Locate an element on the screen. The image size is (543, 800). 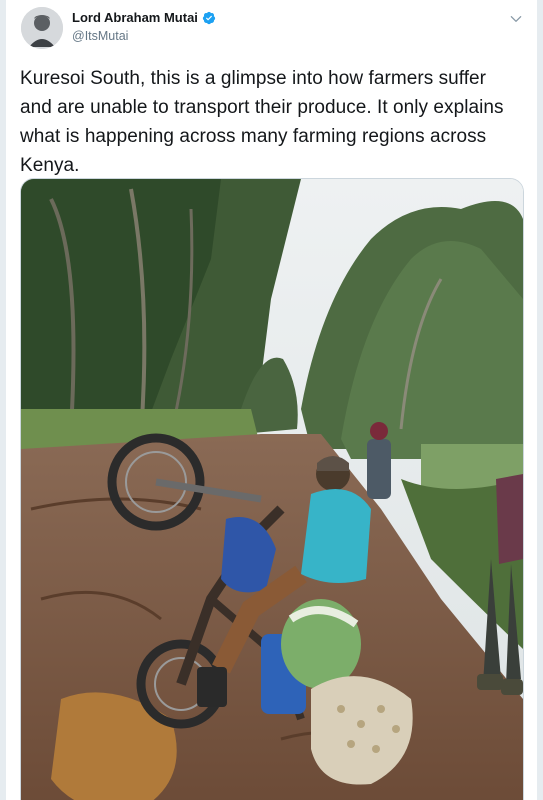
author-avatar is located at coordinates (42, 28).